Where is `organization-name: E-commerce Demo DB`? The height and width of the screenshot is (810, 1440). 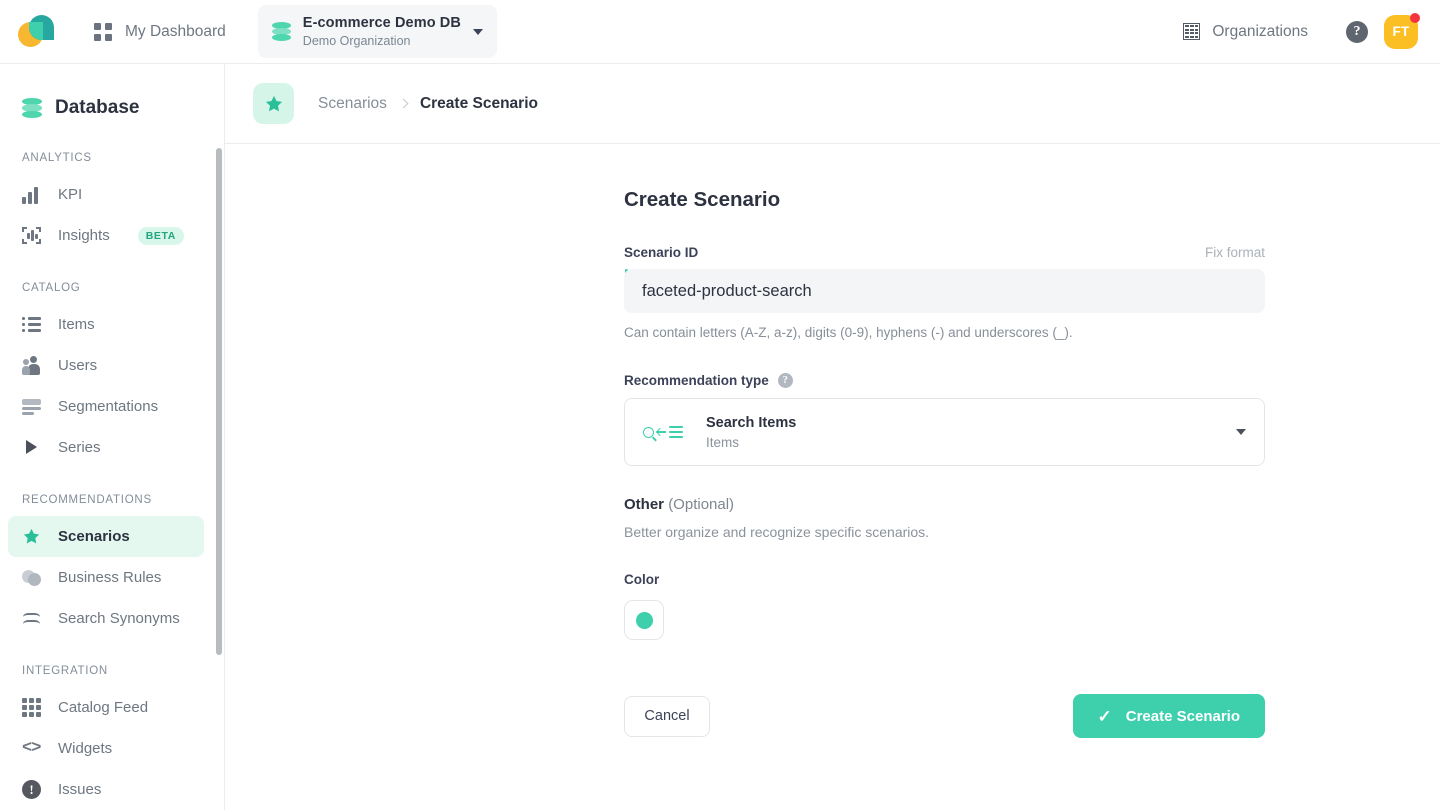
organization-name: E-commerce Demo DB is located at coordinates (381, 22).